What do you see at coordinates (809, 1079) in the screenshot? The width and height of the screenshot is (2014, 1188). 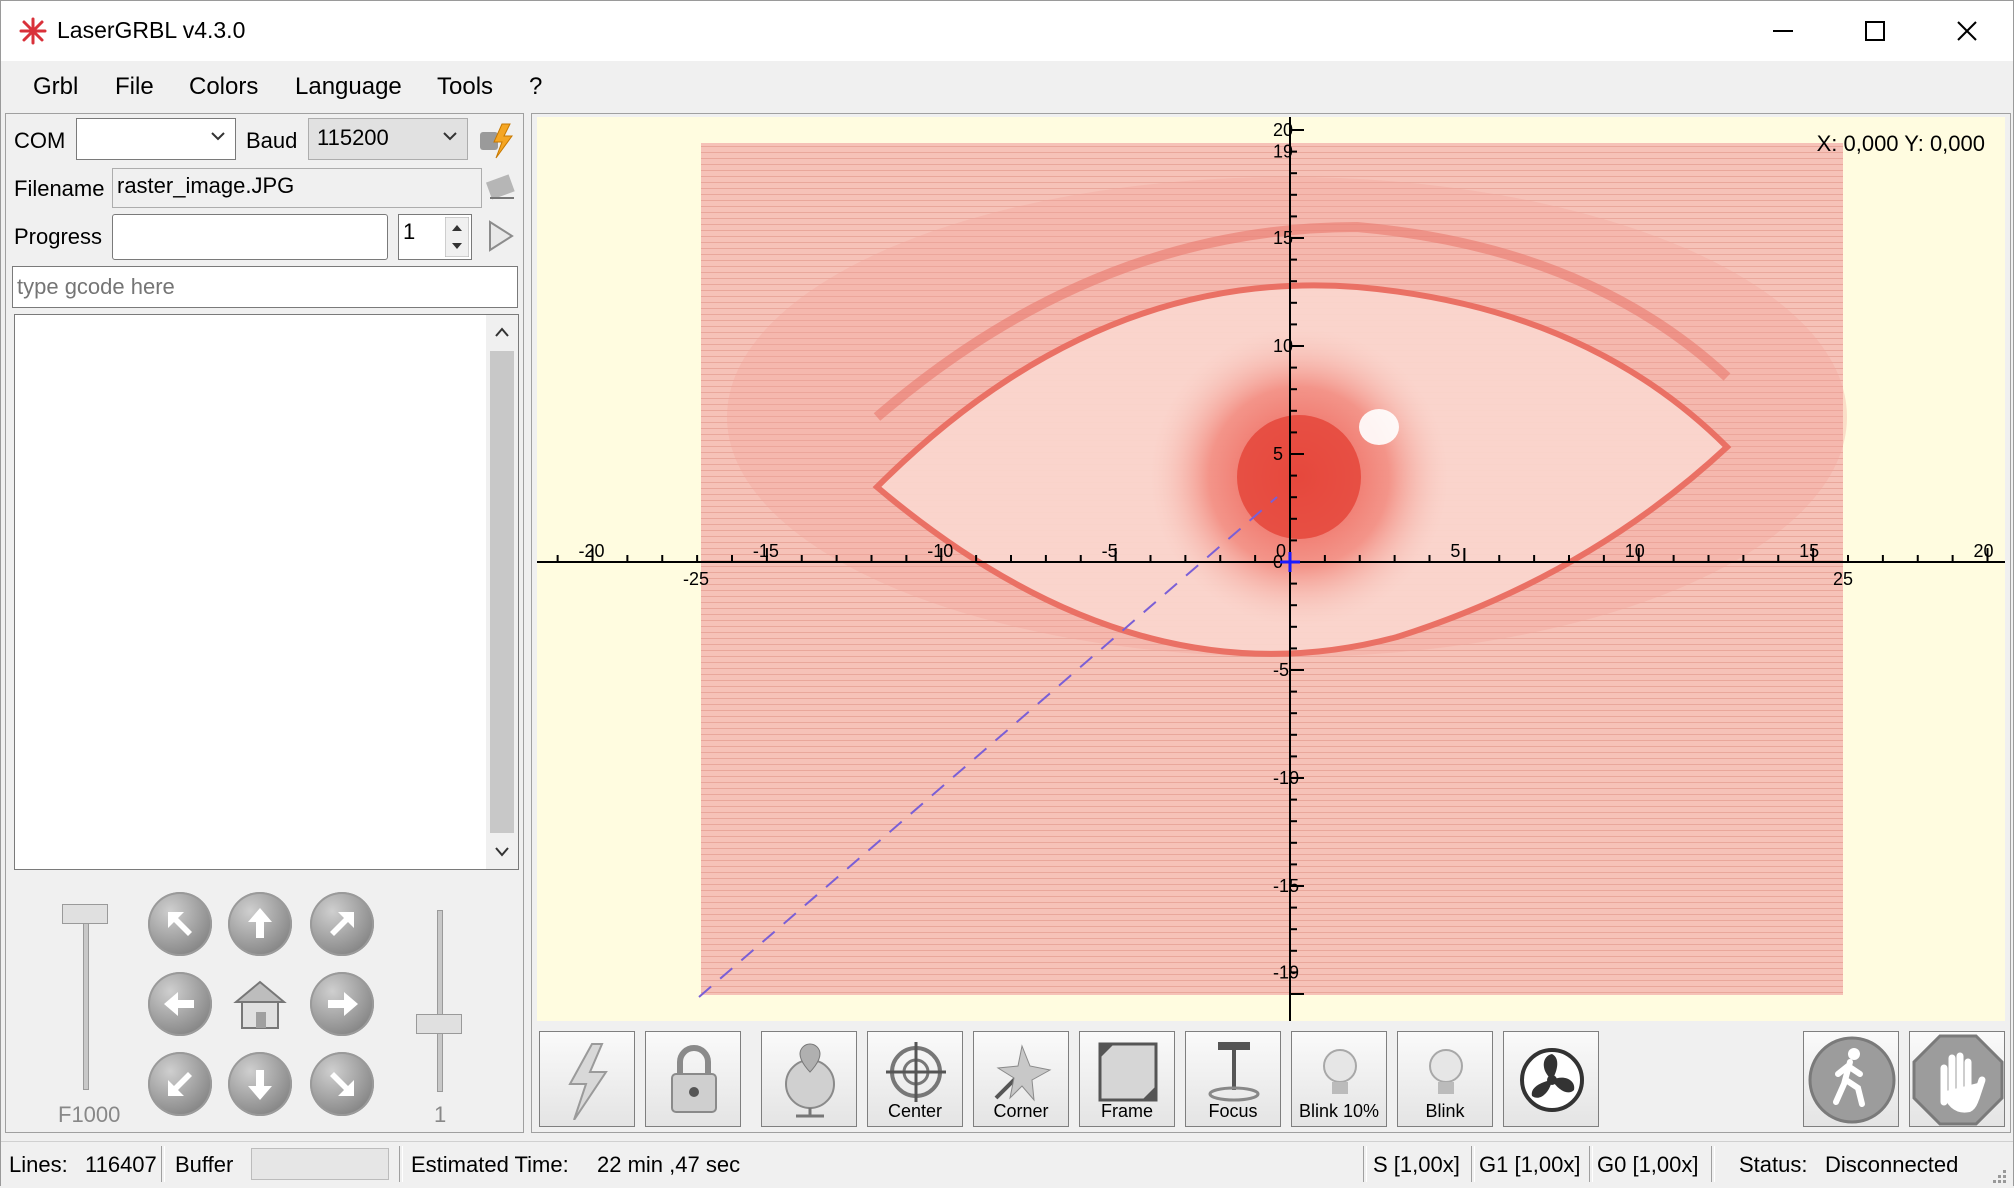 I see `map-button` at bounding box center [809, 1079].